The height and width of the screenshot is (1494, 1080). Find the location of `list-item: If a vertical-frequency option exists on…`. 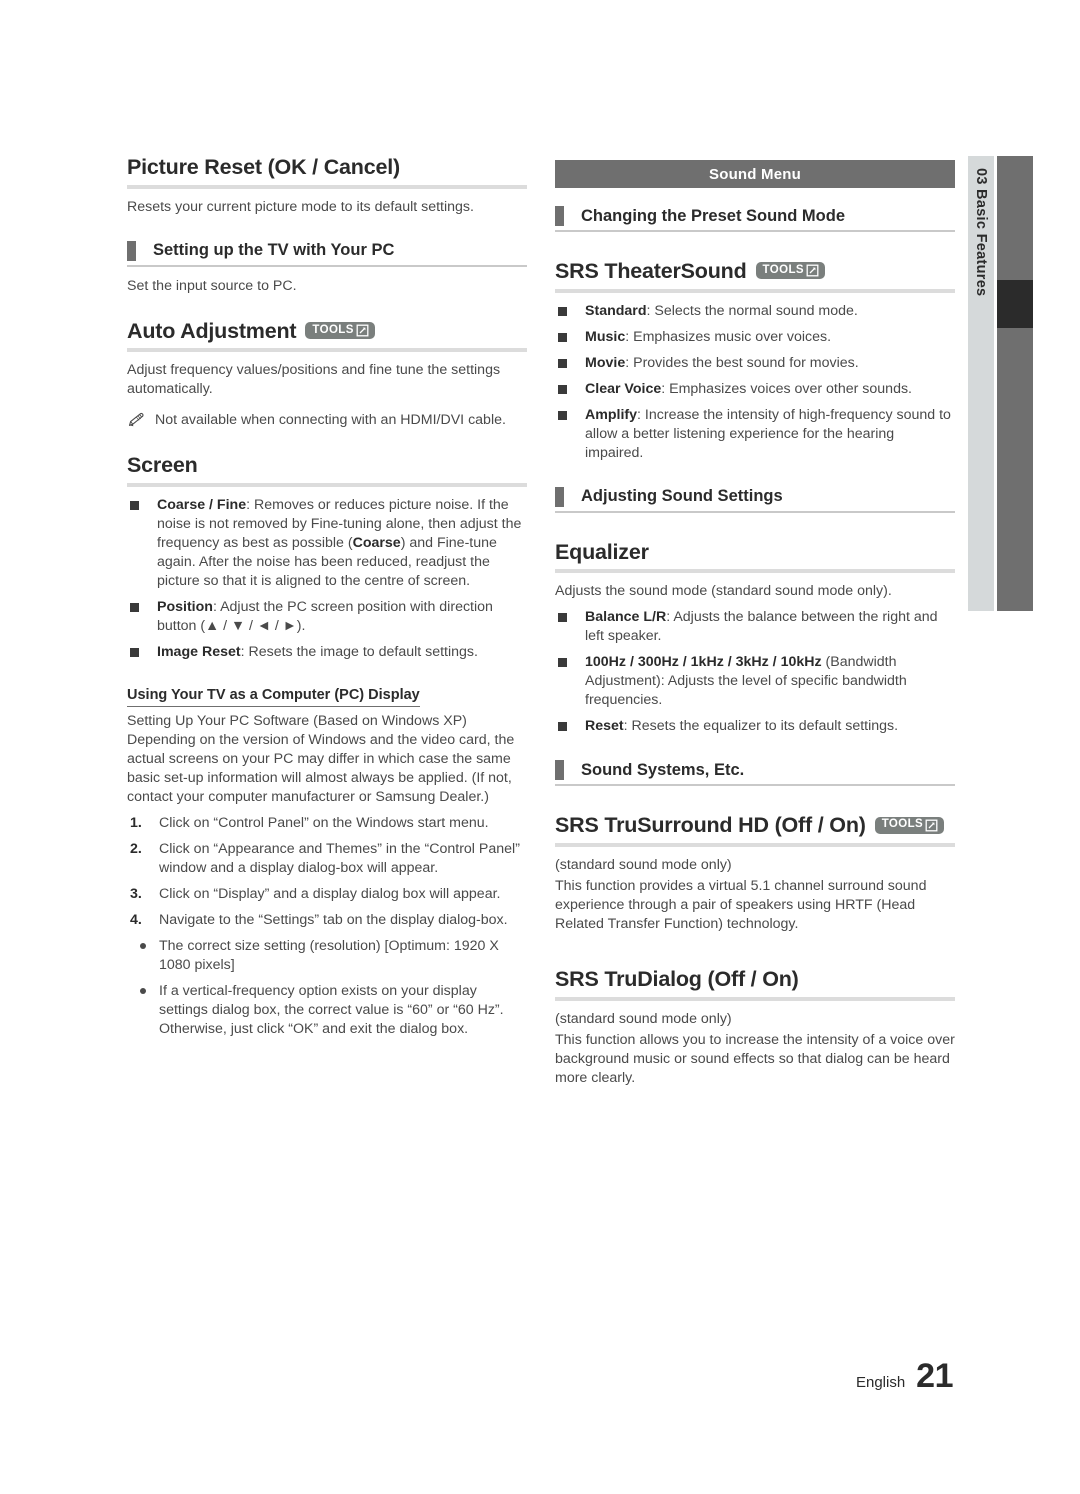

list-item: If a vertical-frequency option exists on… is located at coordinates (327, 1010).